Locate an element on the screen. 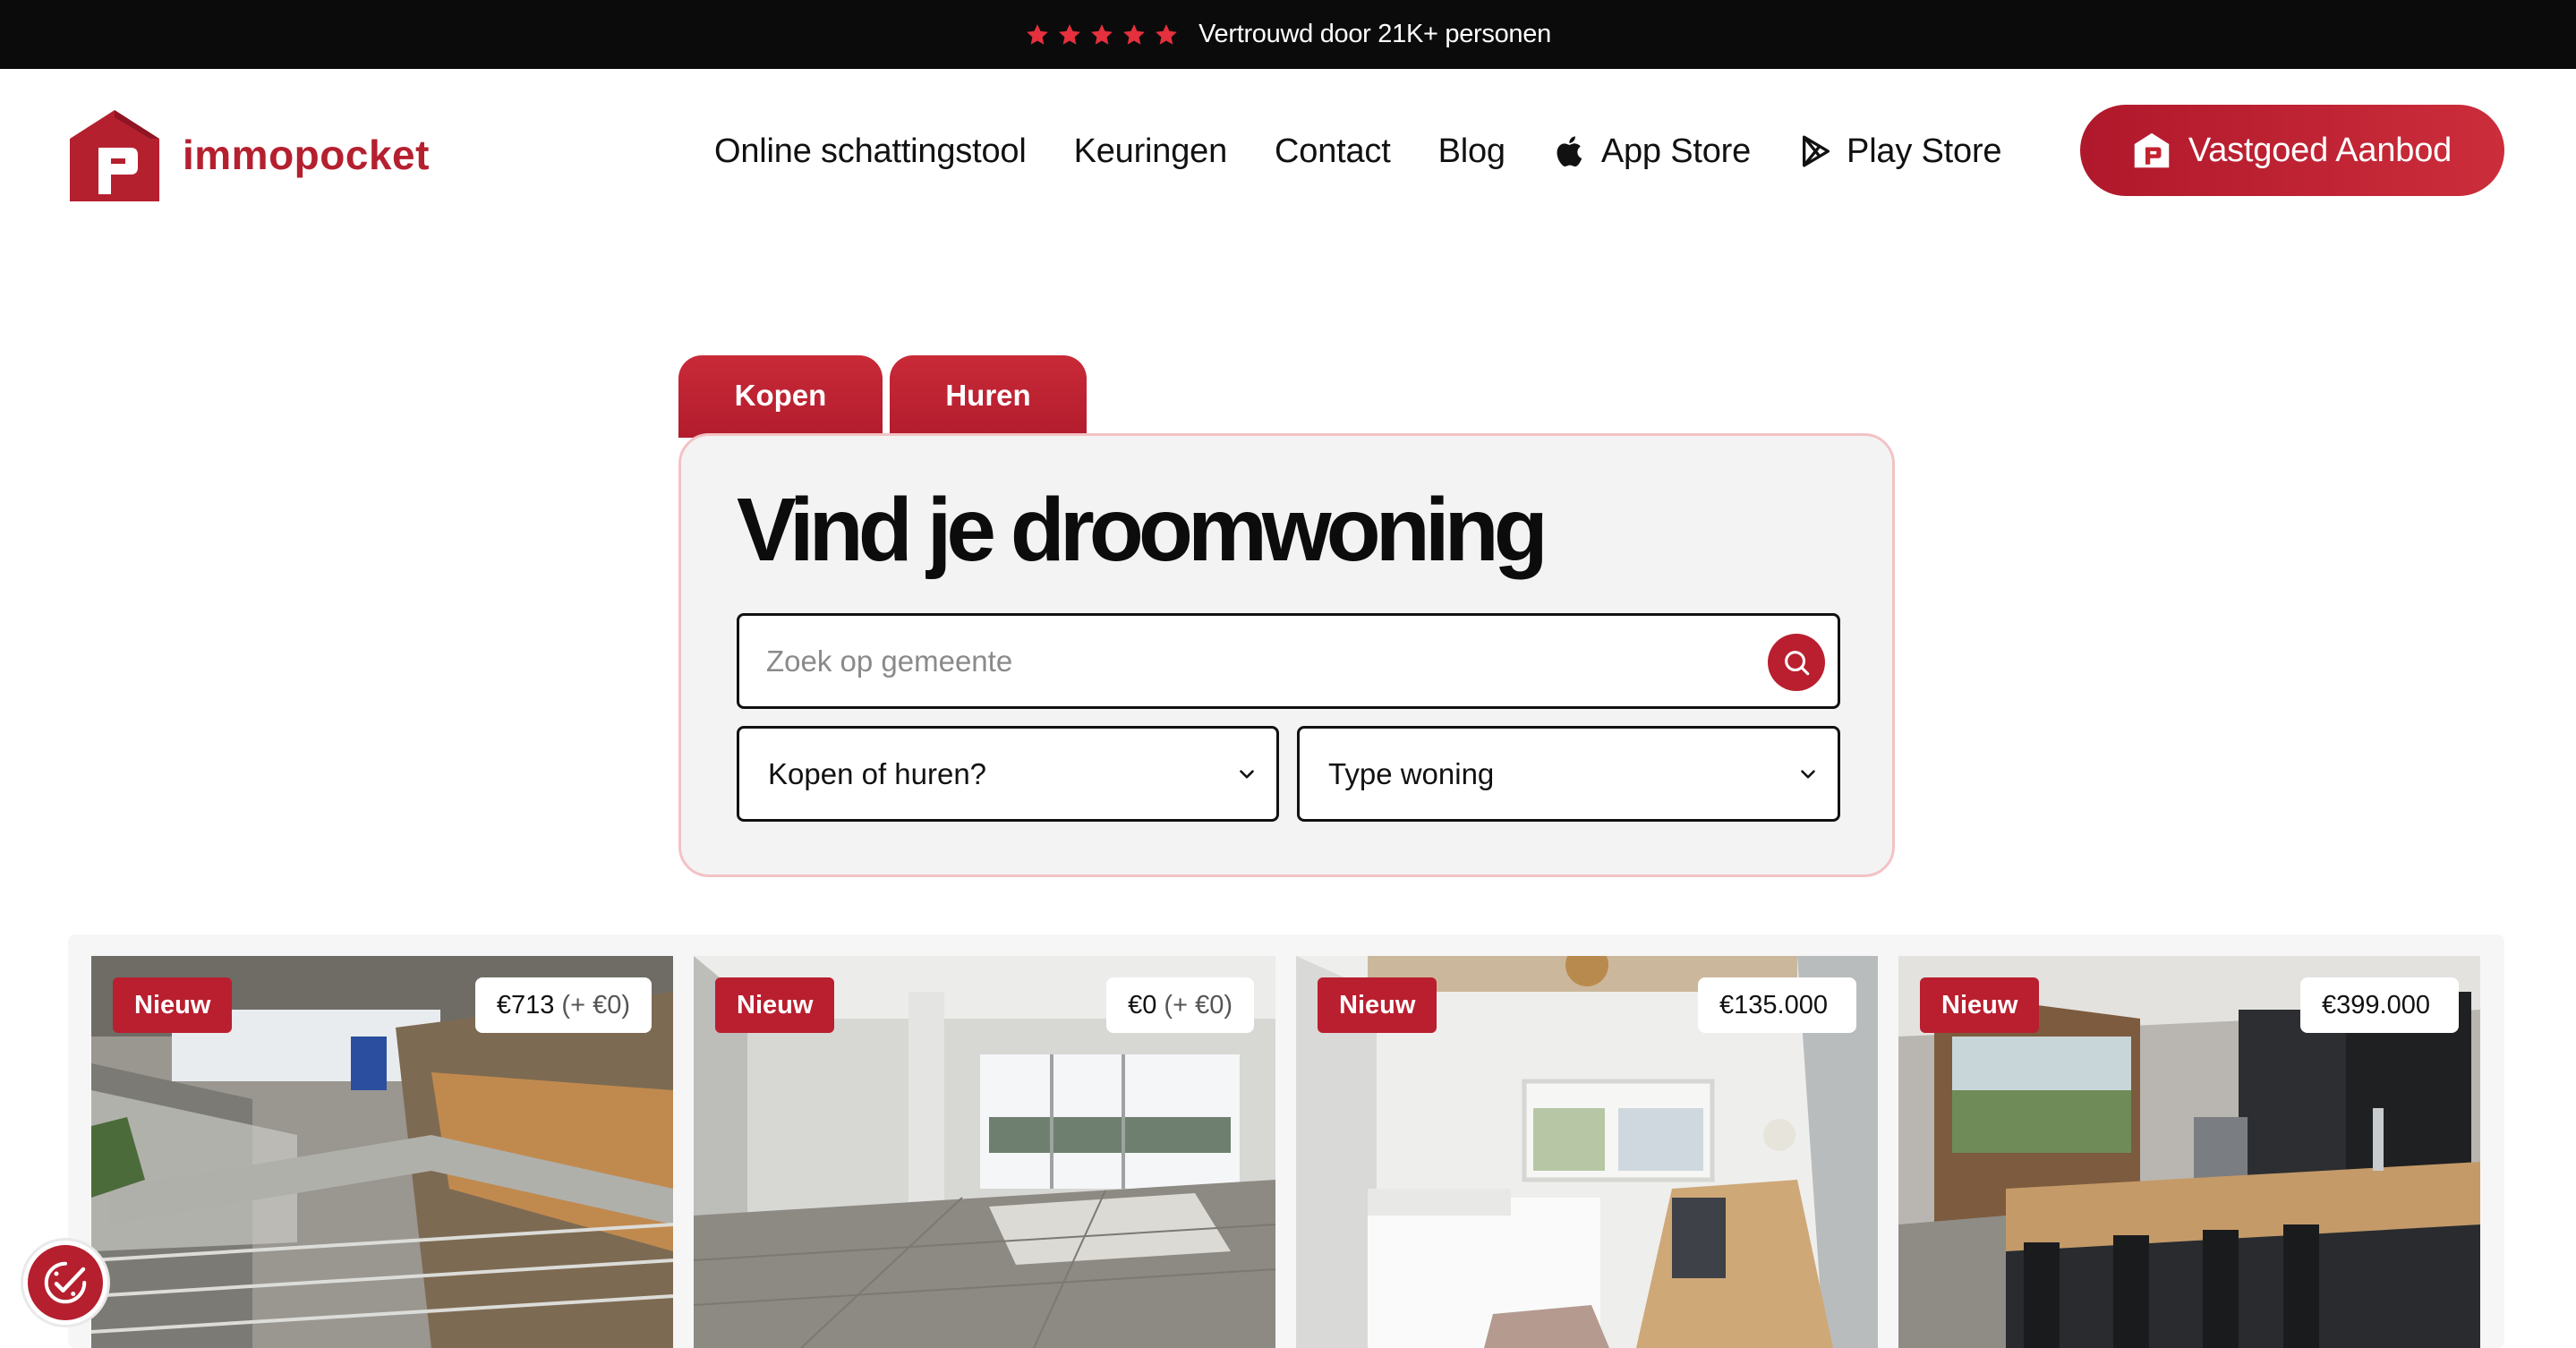 The image size is (2576, 1348). price-tag: €135.000 is located at coordinates (1777, 1005).